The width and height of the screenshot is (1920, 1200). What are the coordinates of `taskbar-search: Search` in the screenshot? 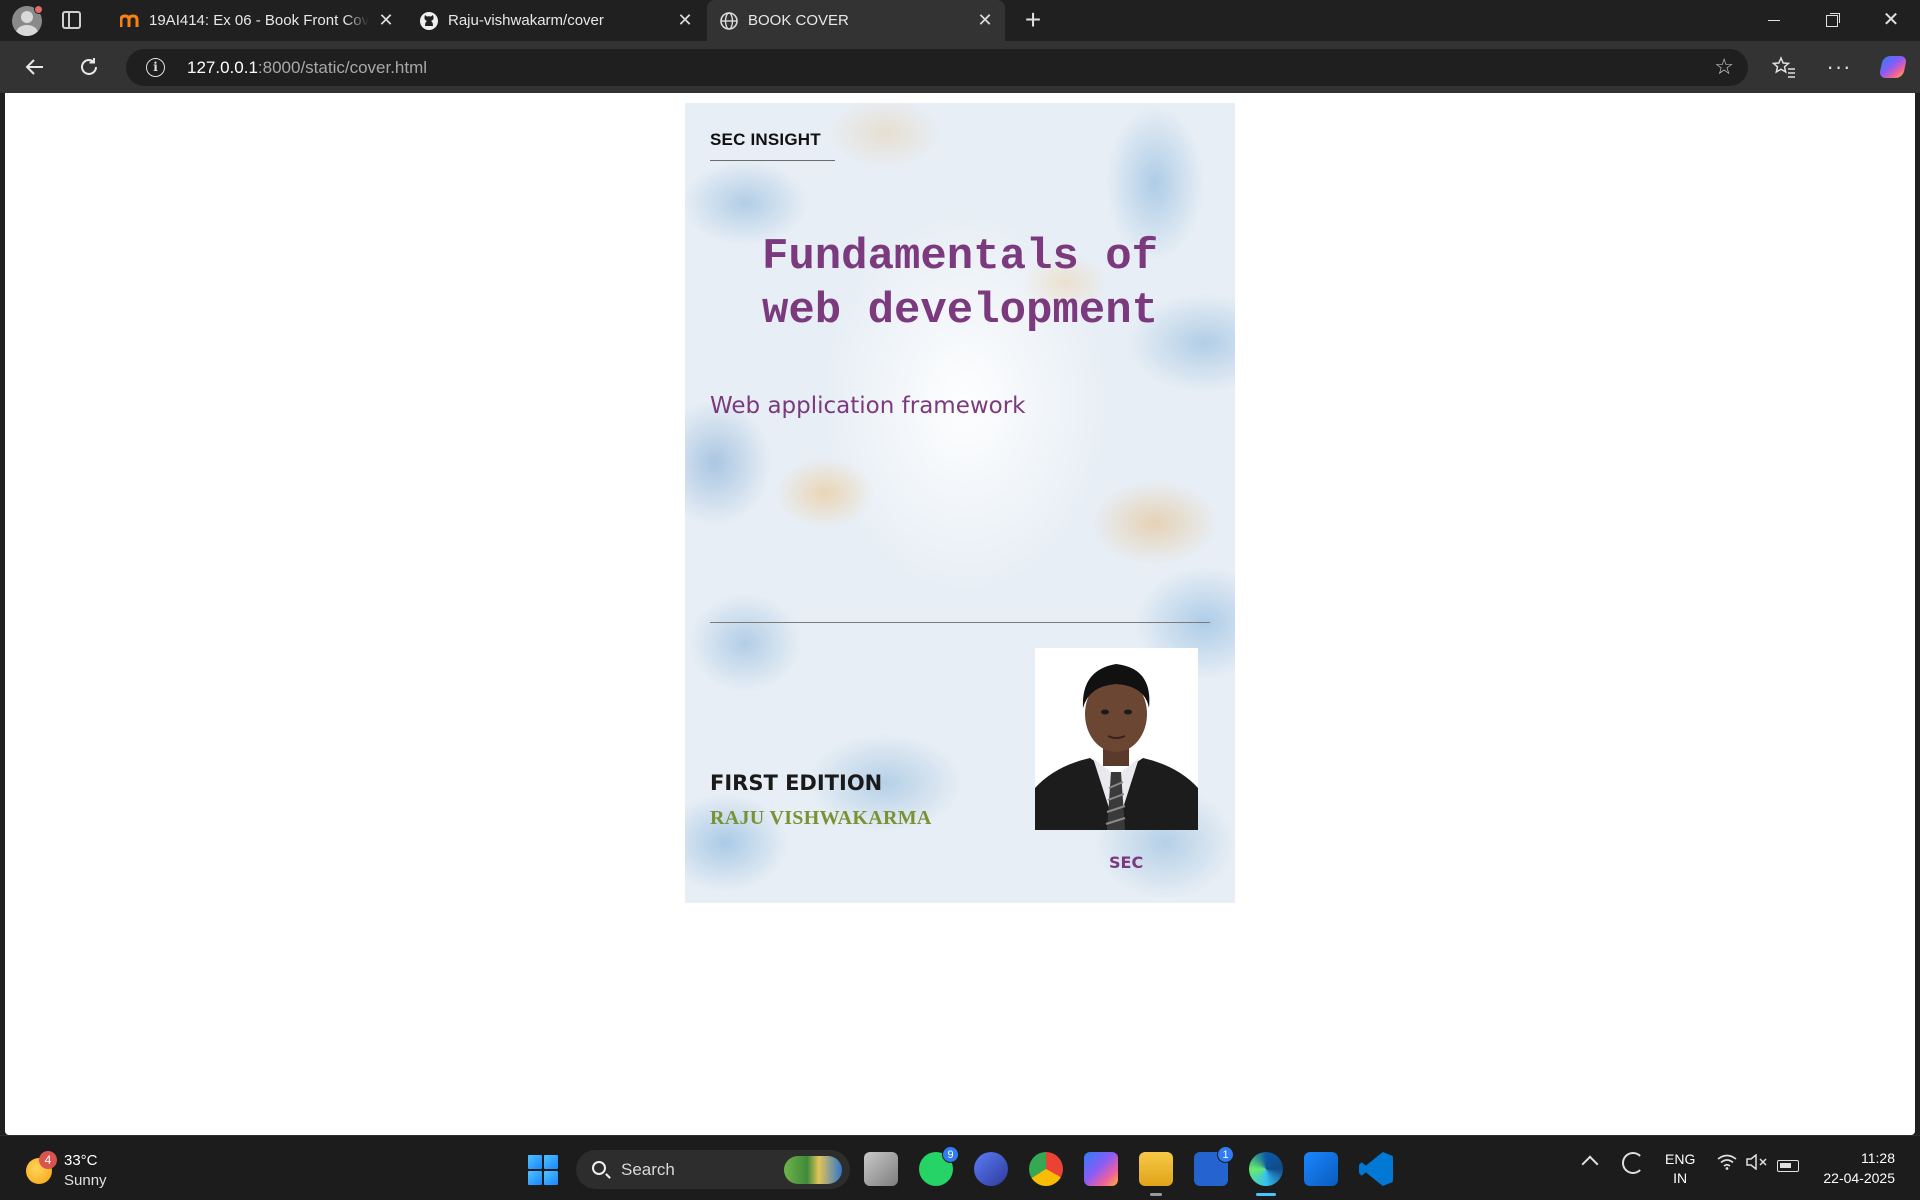 It's located at (713, 1169).